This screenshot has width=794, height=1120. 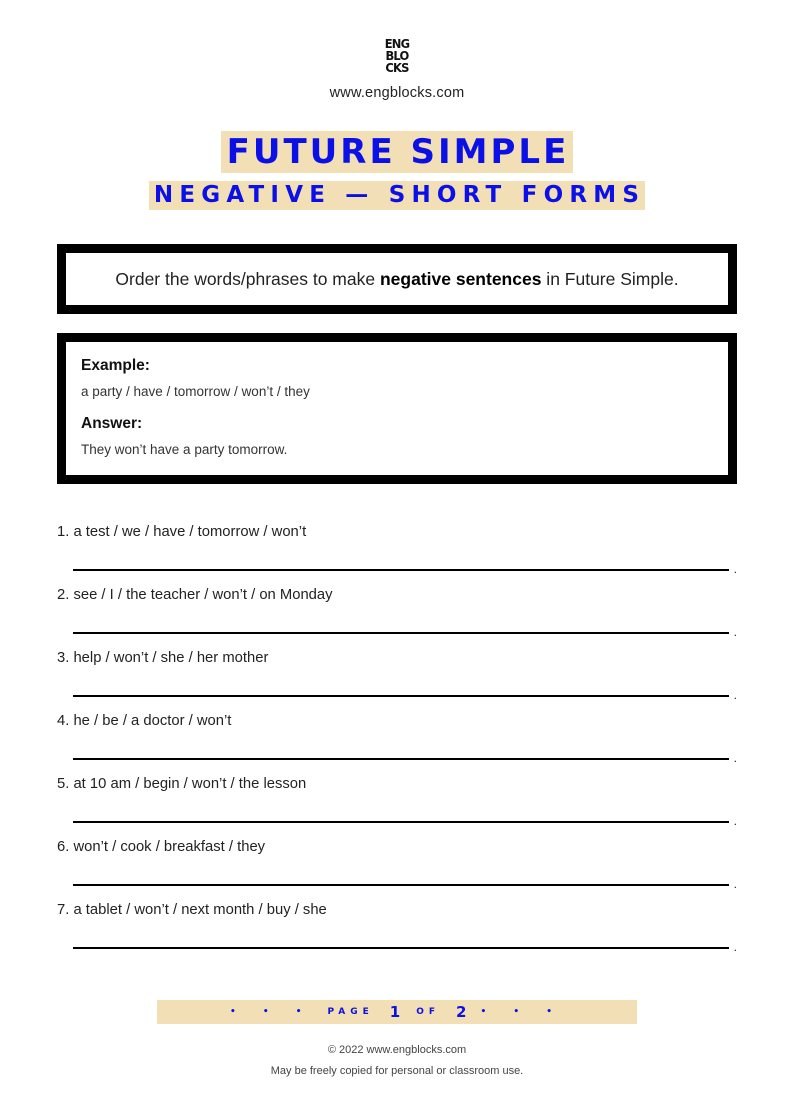 I want to click on exercise-item: 4. he / be / a doctor / won’t ., so click(x=402, y=740).